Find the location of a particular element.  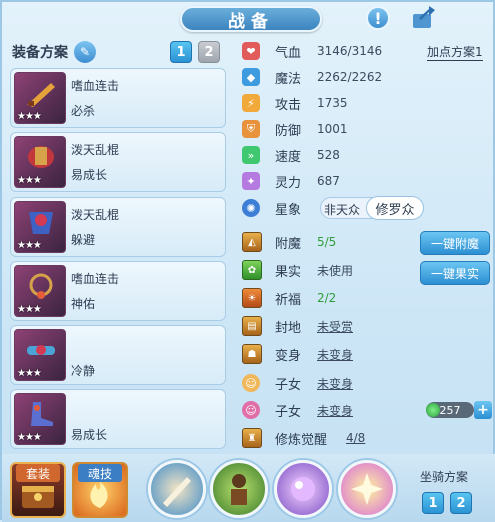

scheme-button-2: 2 is located at coordinates (209, 52).